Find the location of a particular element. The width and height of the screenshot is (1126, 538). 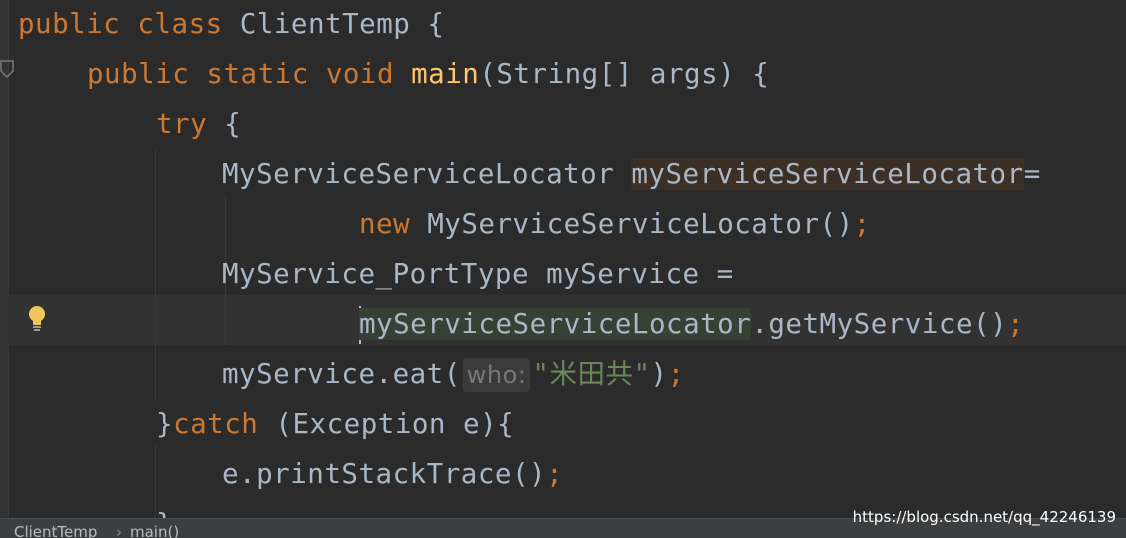

method-name: main is located at coordinates (445, 74).